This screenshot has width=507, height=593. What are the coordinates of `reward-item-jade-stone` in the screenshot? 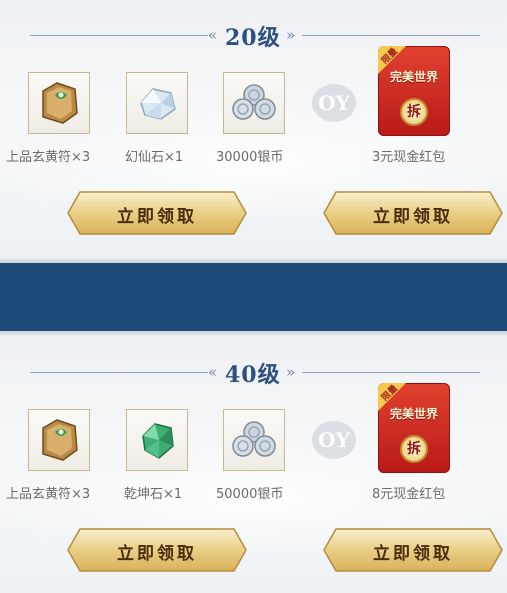 It's located at (157, 440).